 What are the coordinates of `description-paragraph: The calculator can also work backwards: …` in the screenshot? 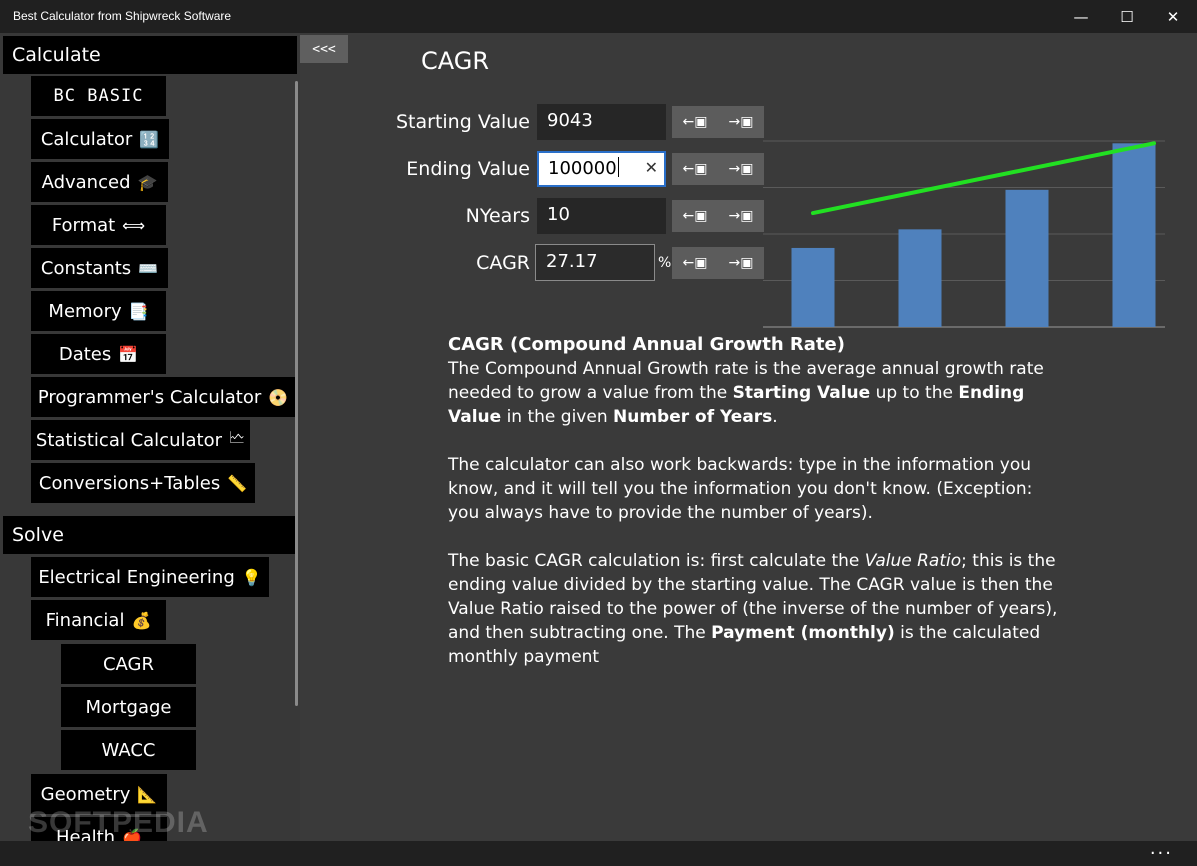 It's located at (740, 489).